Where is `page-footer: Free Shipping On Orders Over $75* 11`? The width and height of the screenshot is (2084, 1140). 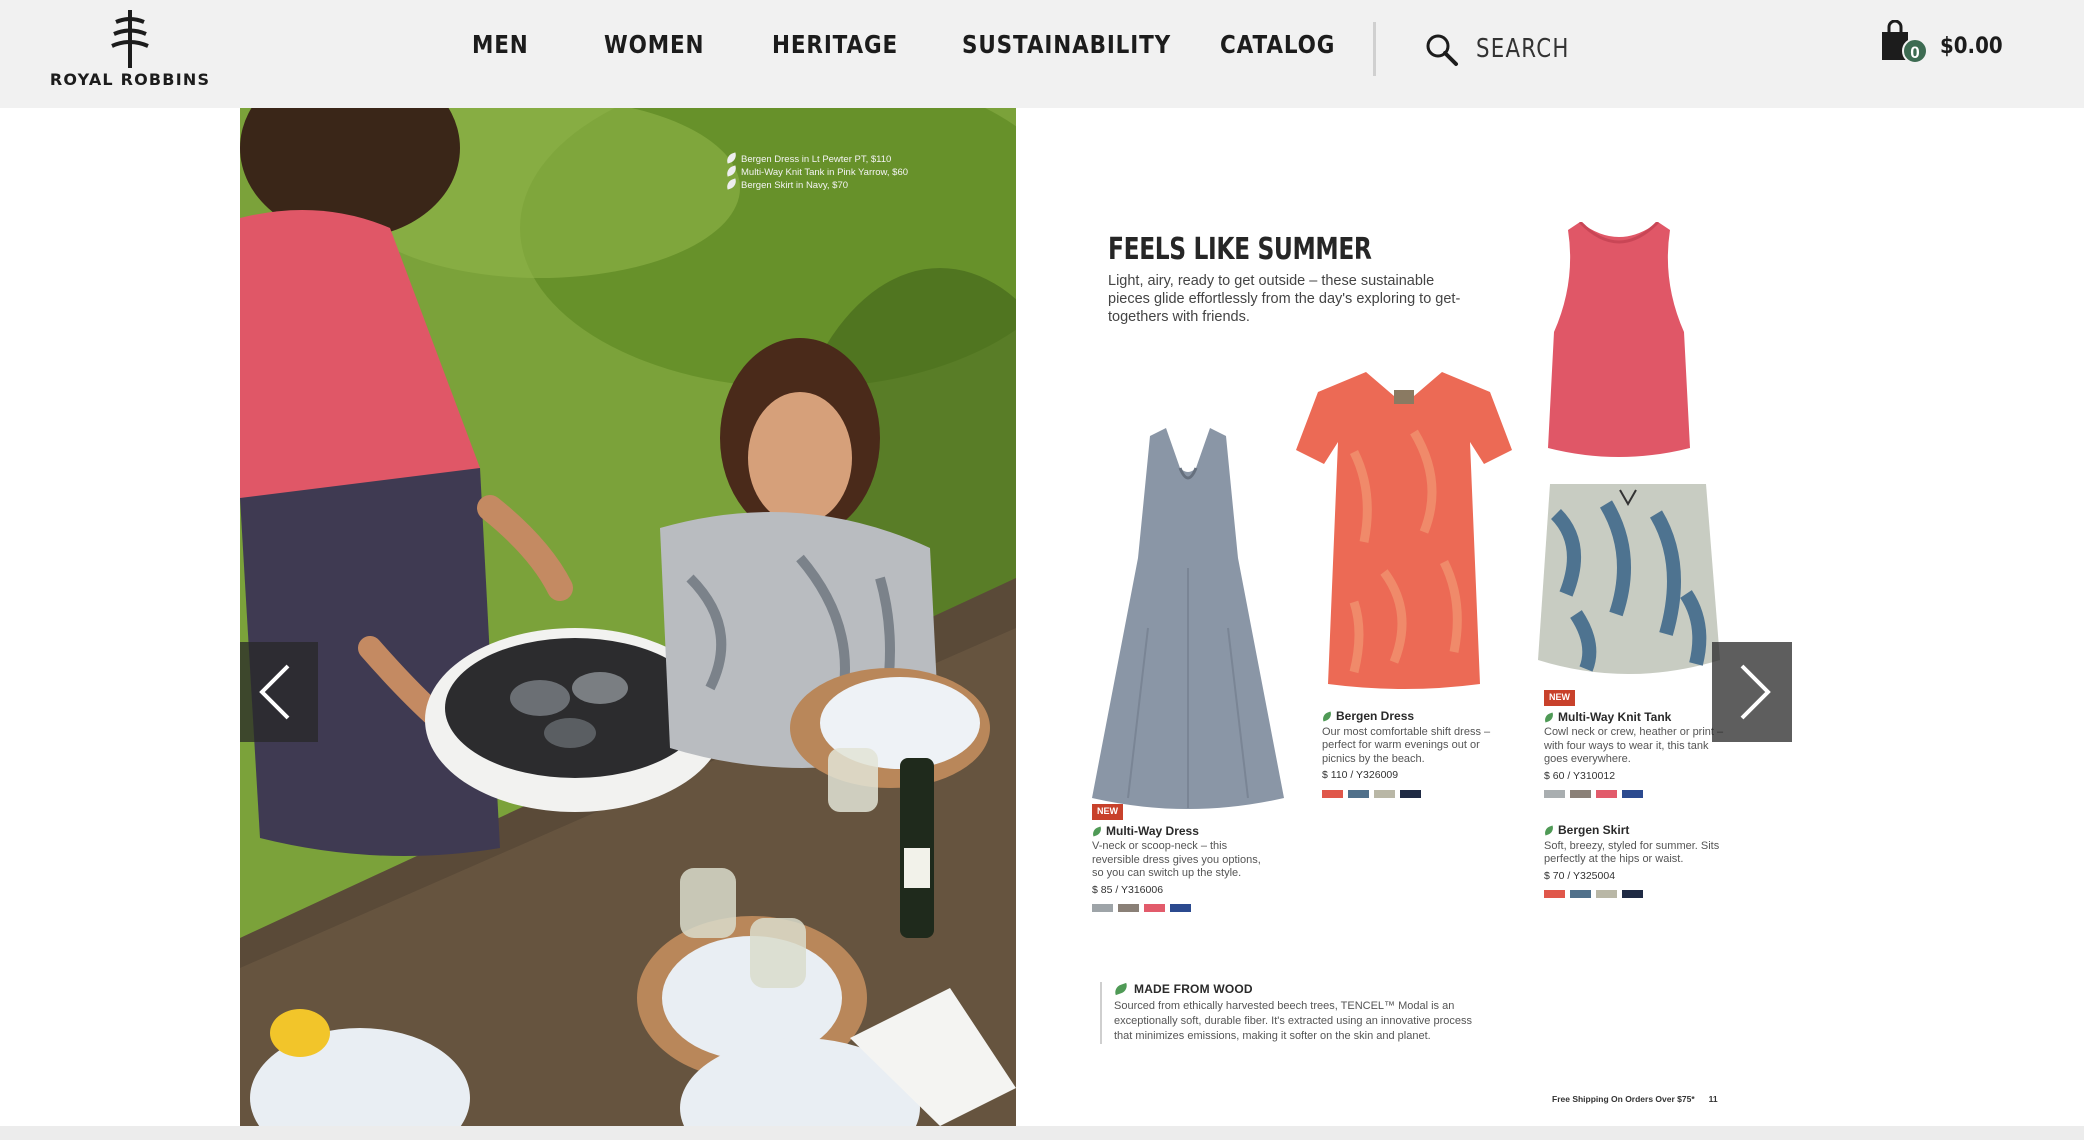
page-footer: Free Shipping On Orders Over $75* 11 is located at coordinates (1635, 1099).